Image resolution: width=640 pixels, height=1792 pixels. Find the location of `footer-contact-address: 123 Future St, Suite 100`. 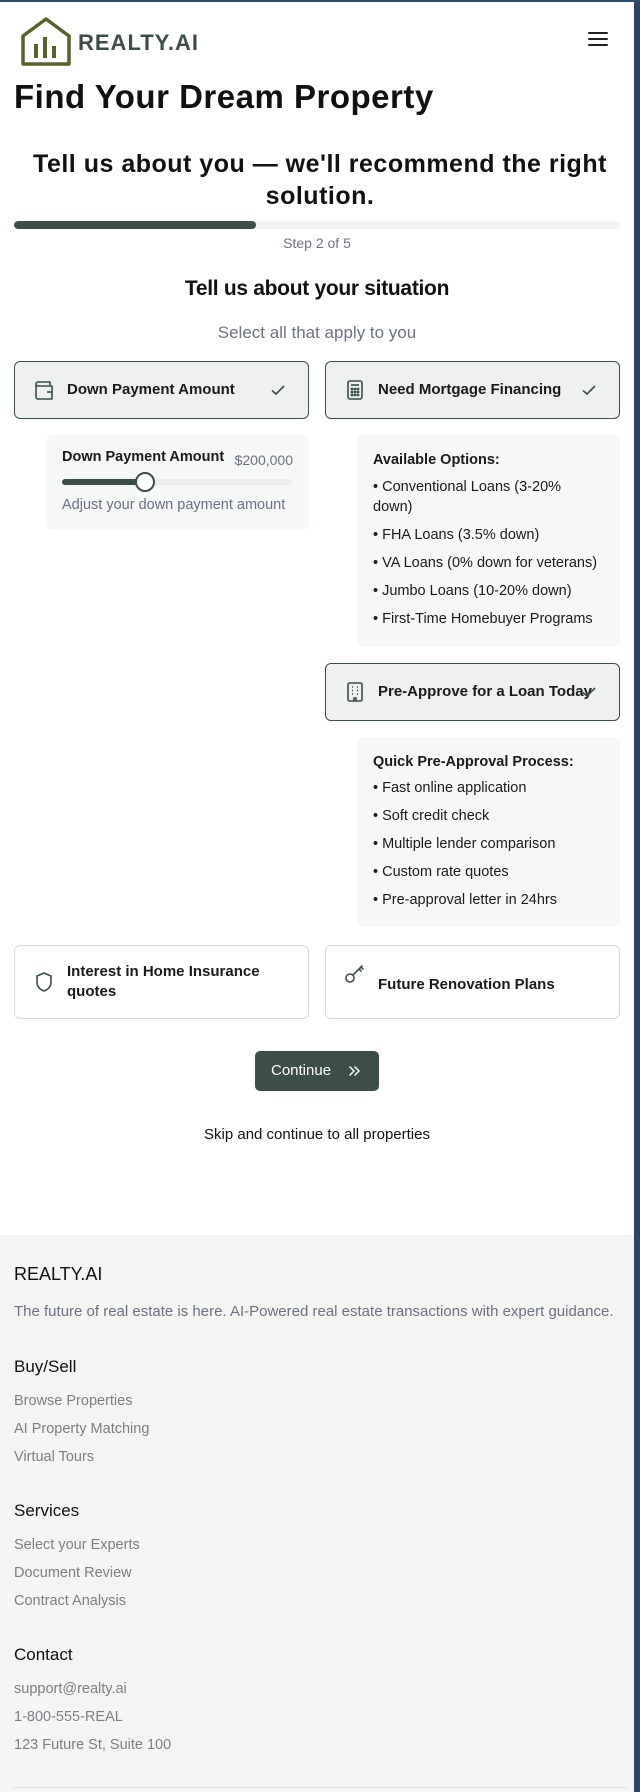

footer-contact-address: 123 Future St, Suite 100 is located at coordinates (93, 1745).